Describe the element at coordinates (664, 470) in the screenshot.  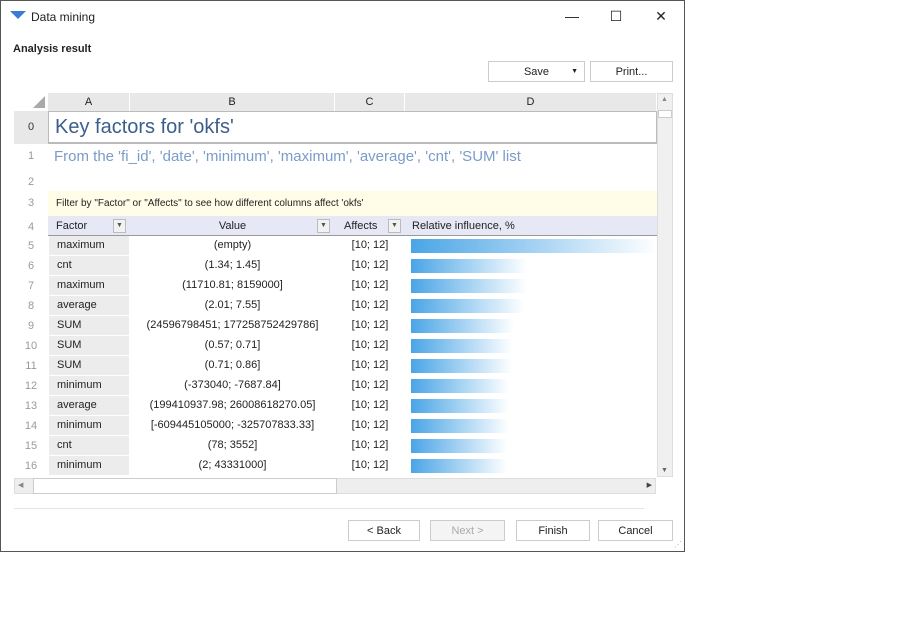
I see `scroll-down-icon: ▼` at that location.